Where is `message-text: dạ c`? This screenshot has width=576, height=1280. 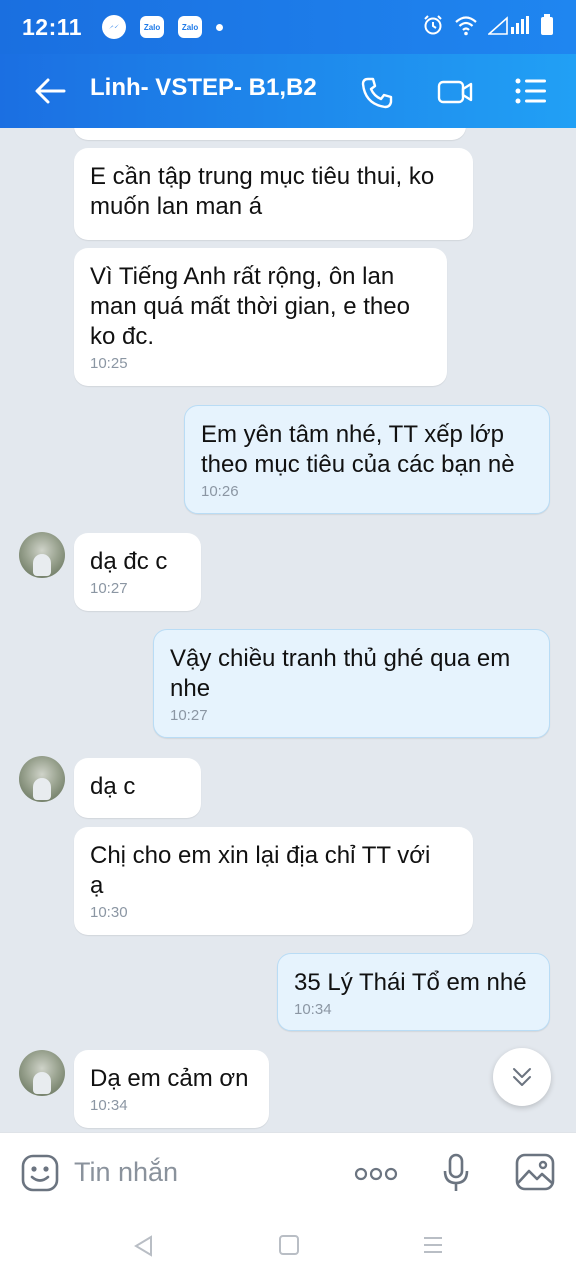
message-text: dạ c is located at coordinates (113, 786).